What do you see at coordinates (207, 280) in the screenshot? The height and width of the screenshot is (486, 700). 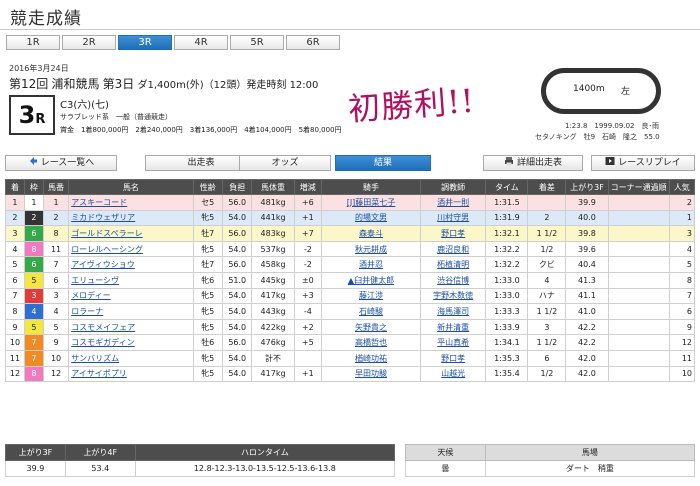 I see `sex-age: 牝6` at bounding box center [207, 280].